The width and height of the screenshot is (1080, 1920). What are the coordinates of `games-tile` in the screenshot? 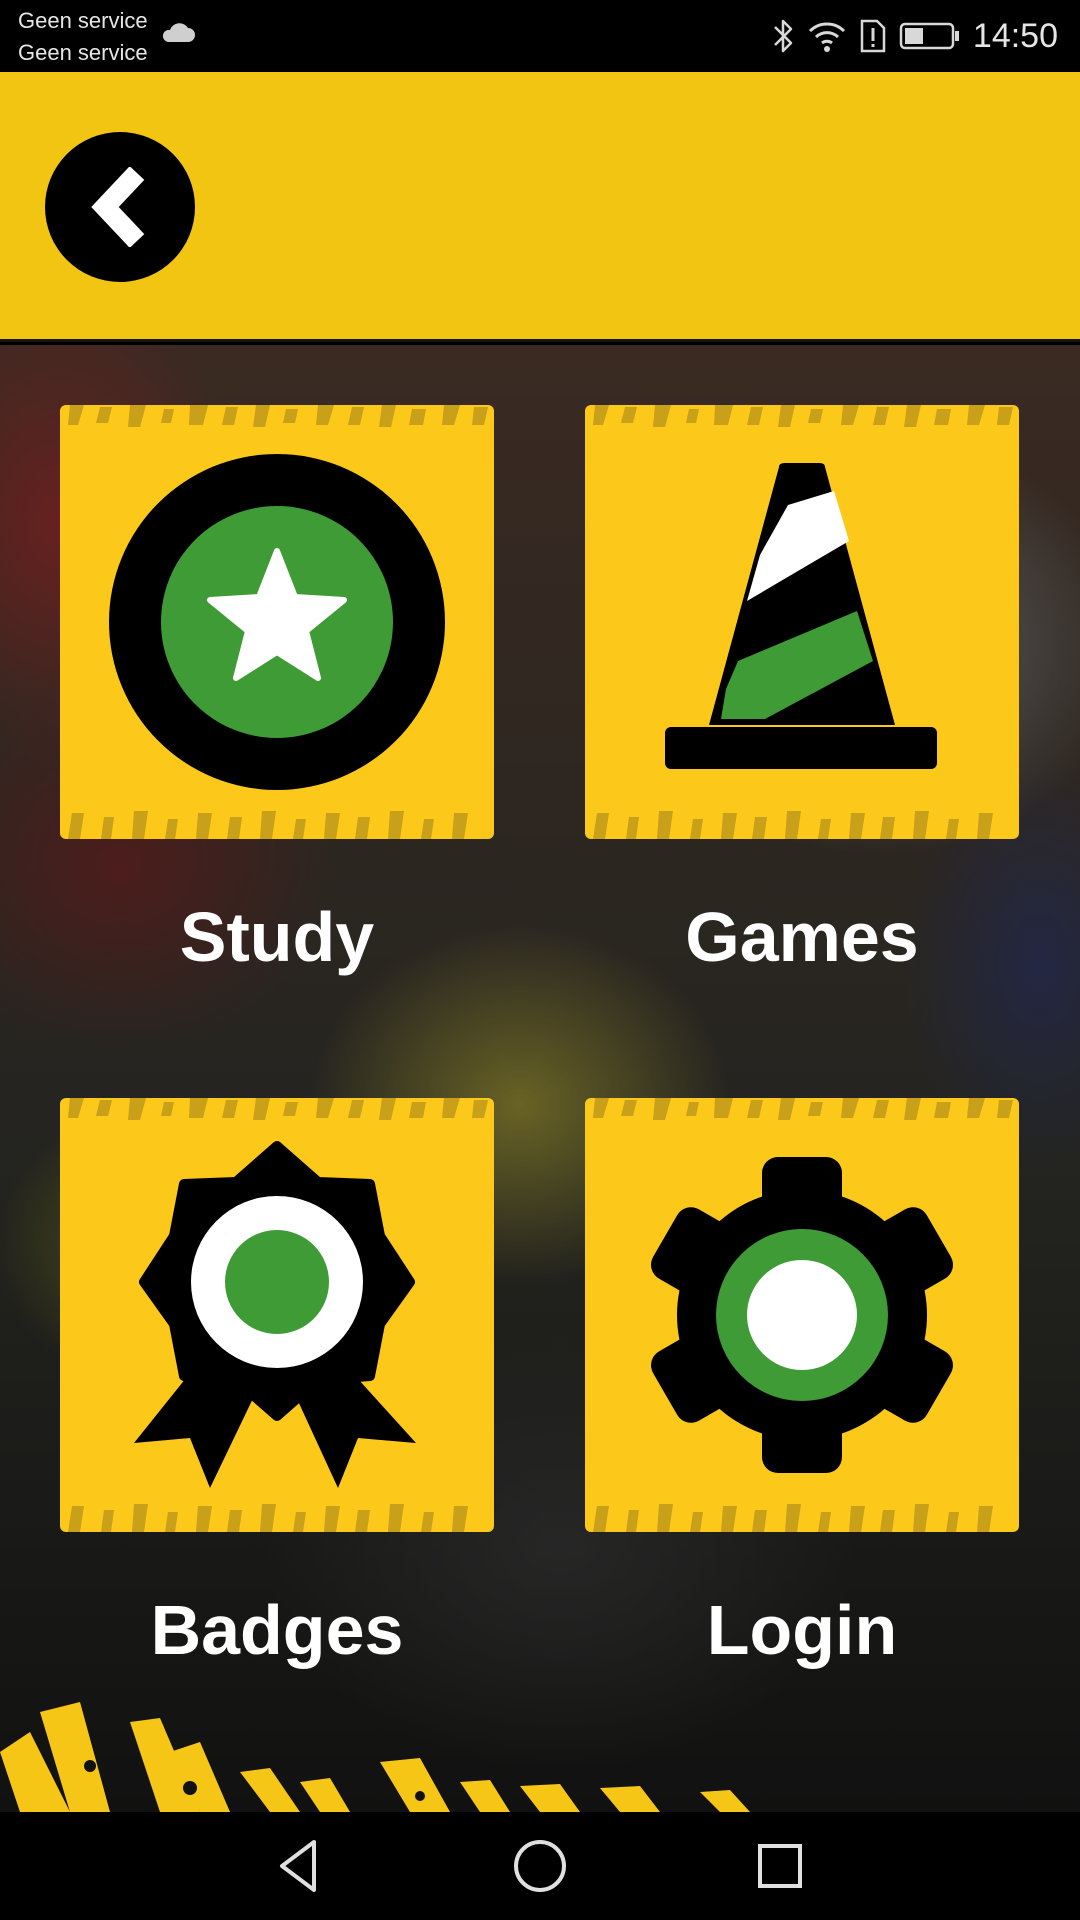 It's located at (802, 622).